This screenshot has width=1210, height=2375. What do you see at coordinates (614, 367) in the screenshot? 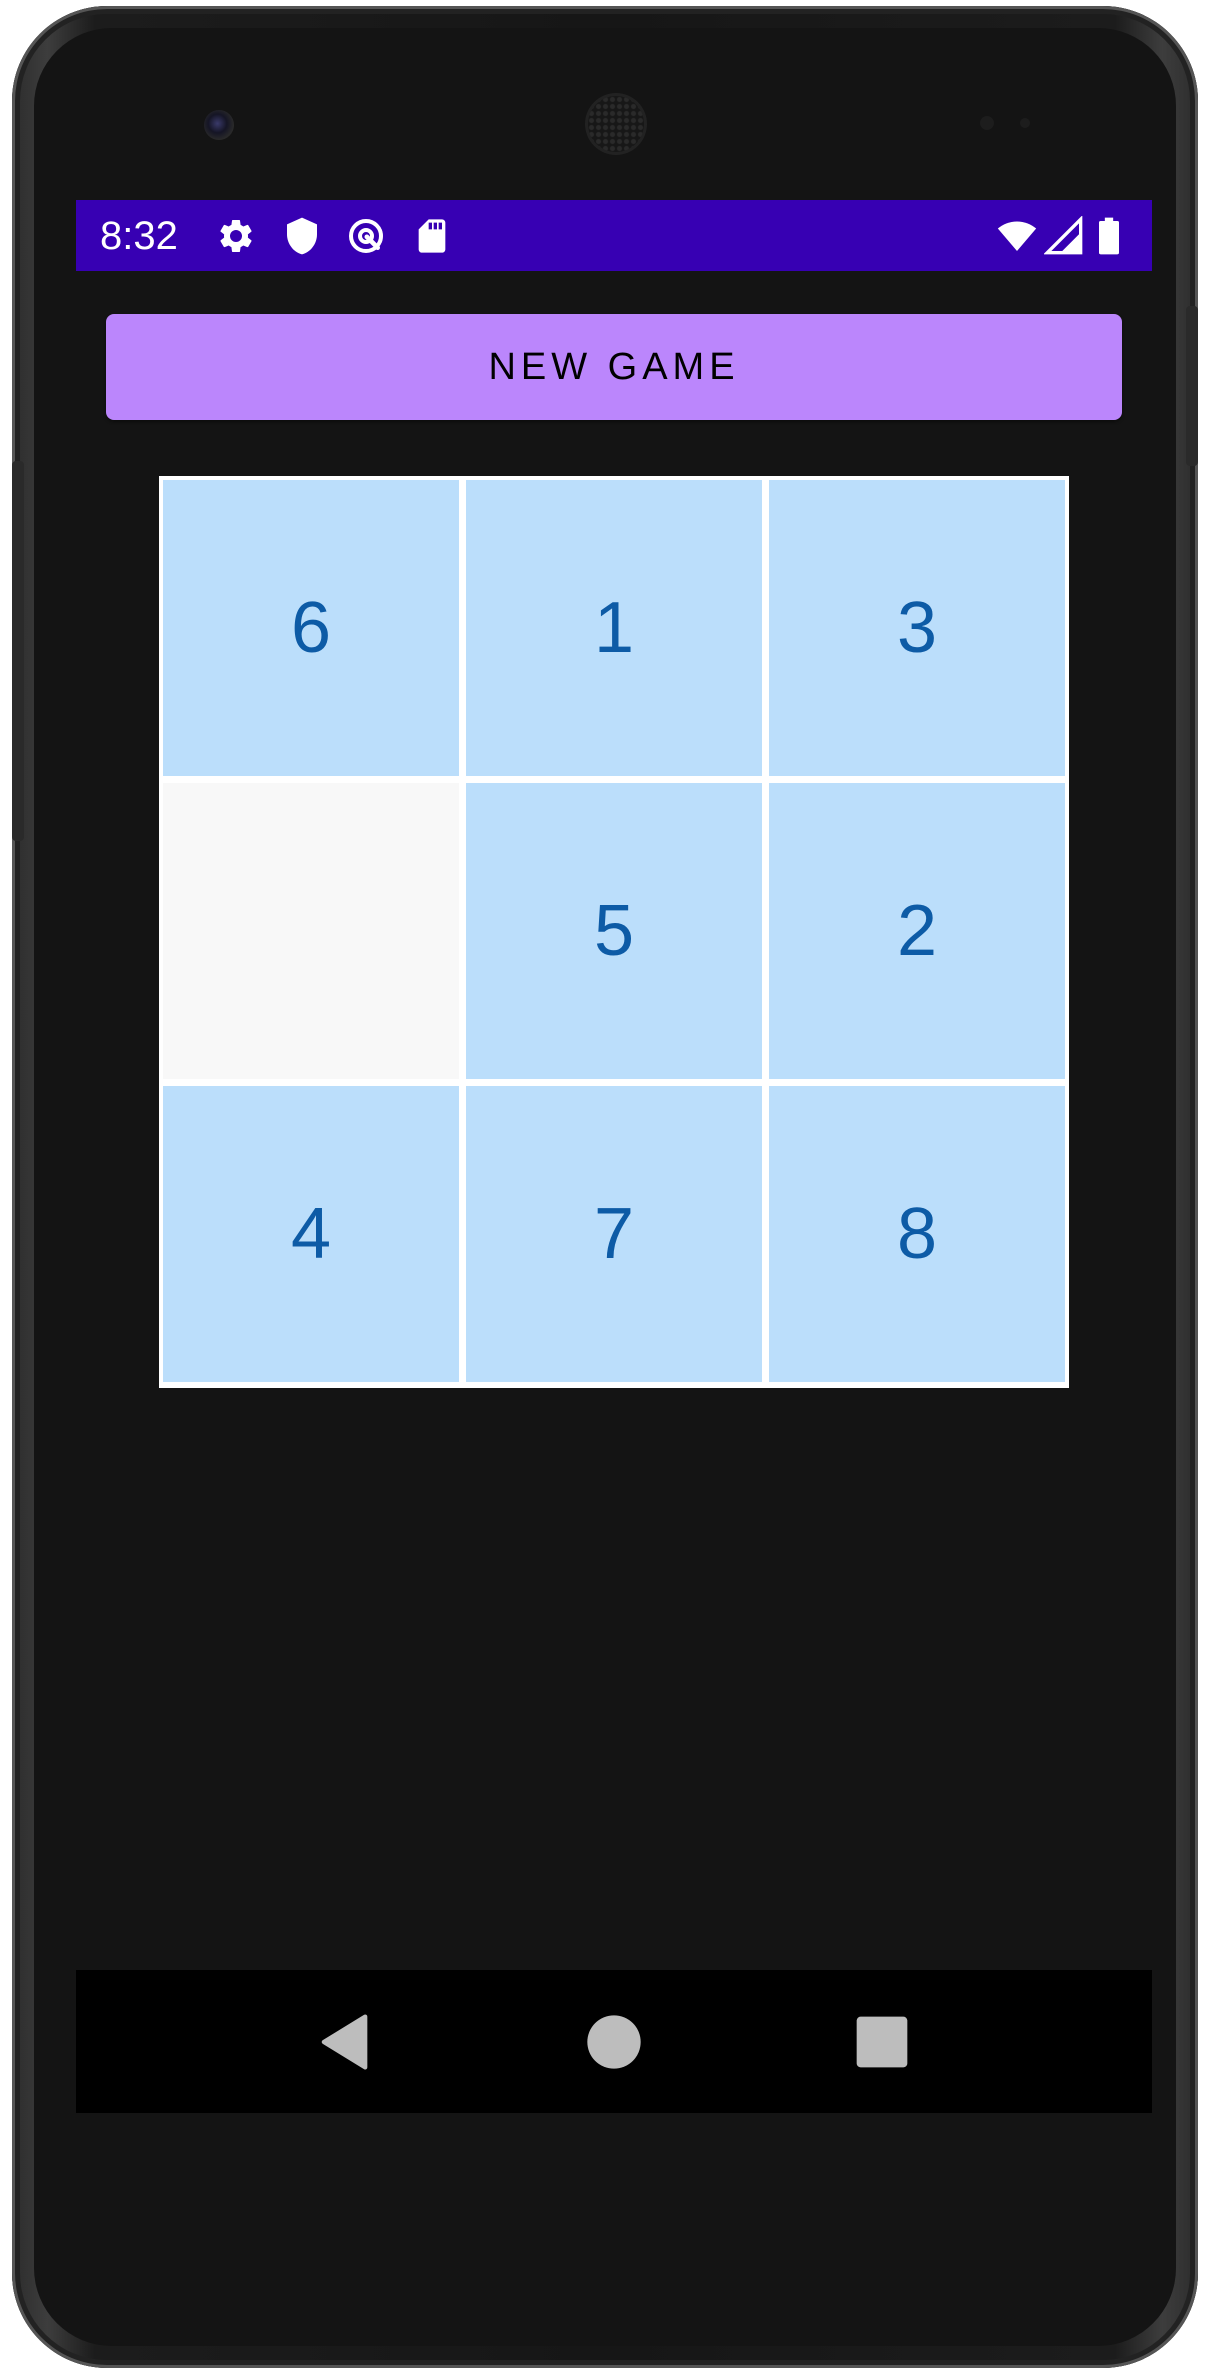
I see `new-game-button: NEW GAME` at bounding box center [614, 367].